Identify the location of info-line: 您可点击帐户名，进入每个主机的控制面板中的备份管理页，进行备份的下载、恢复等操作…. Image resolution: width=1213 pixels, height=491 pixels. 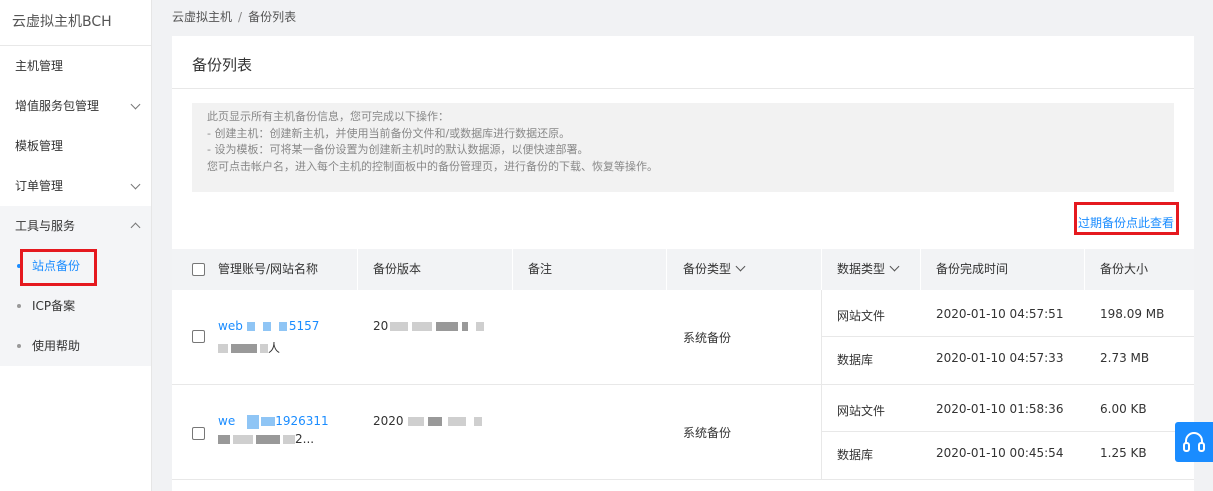
(432, 166).